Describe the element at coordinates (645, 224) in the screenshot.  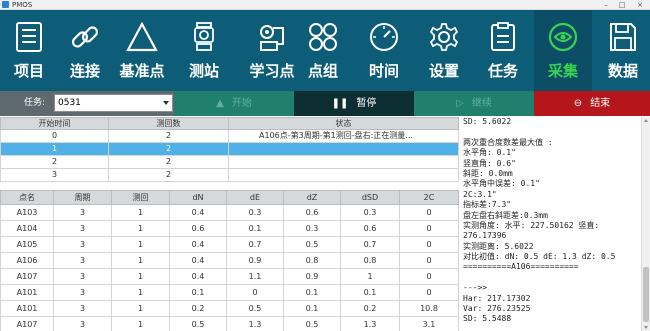
I see `log-scrollbar` at that location.